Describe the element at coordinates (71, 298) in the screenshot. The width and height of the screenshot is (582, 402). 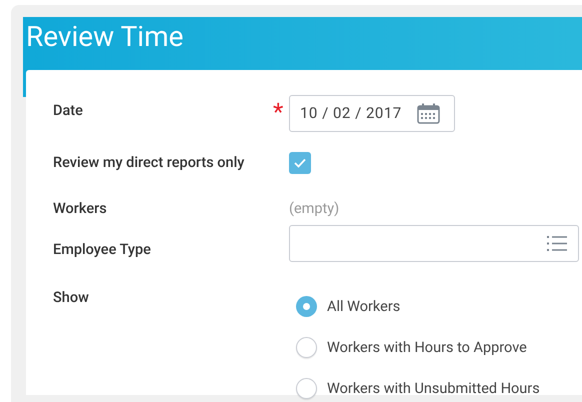
I see `field-label: Show` at that location.